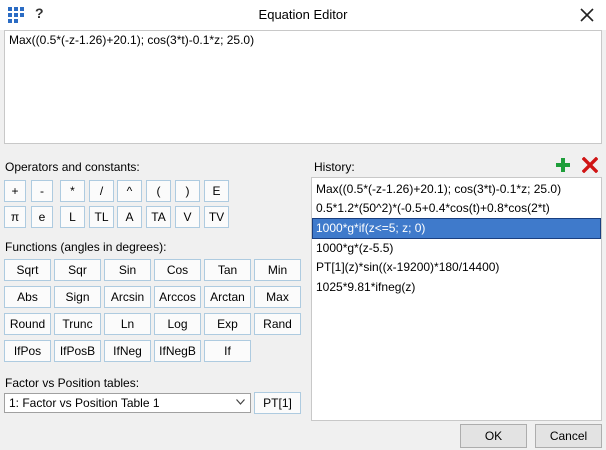 Image resolution: width=606 pixels, height=450 pixels. I want to click on operator-power-button: ^, so click(129, 191).